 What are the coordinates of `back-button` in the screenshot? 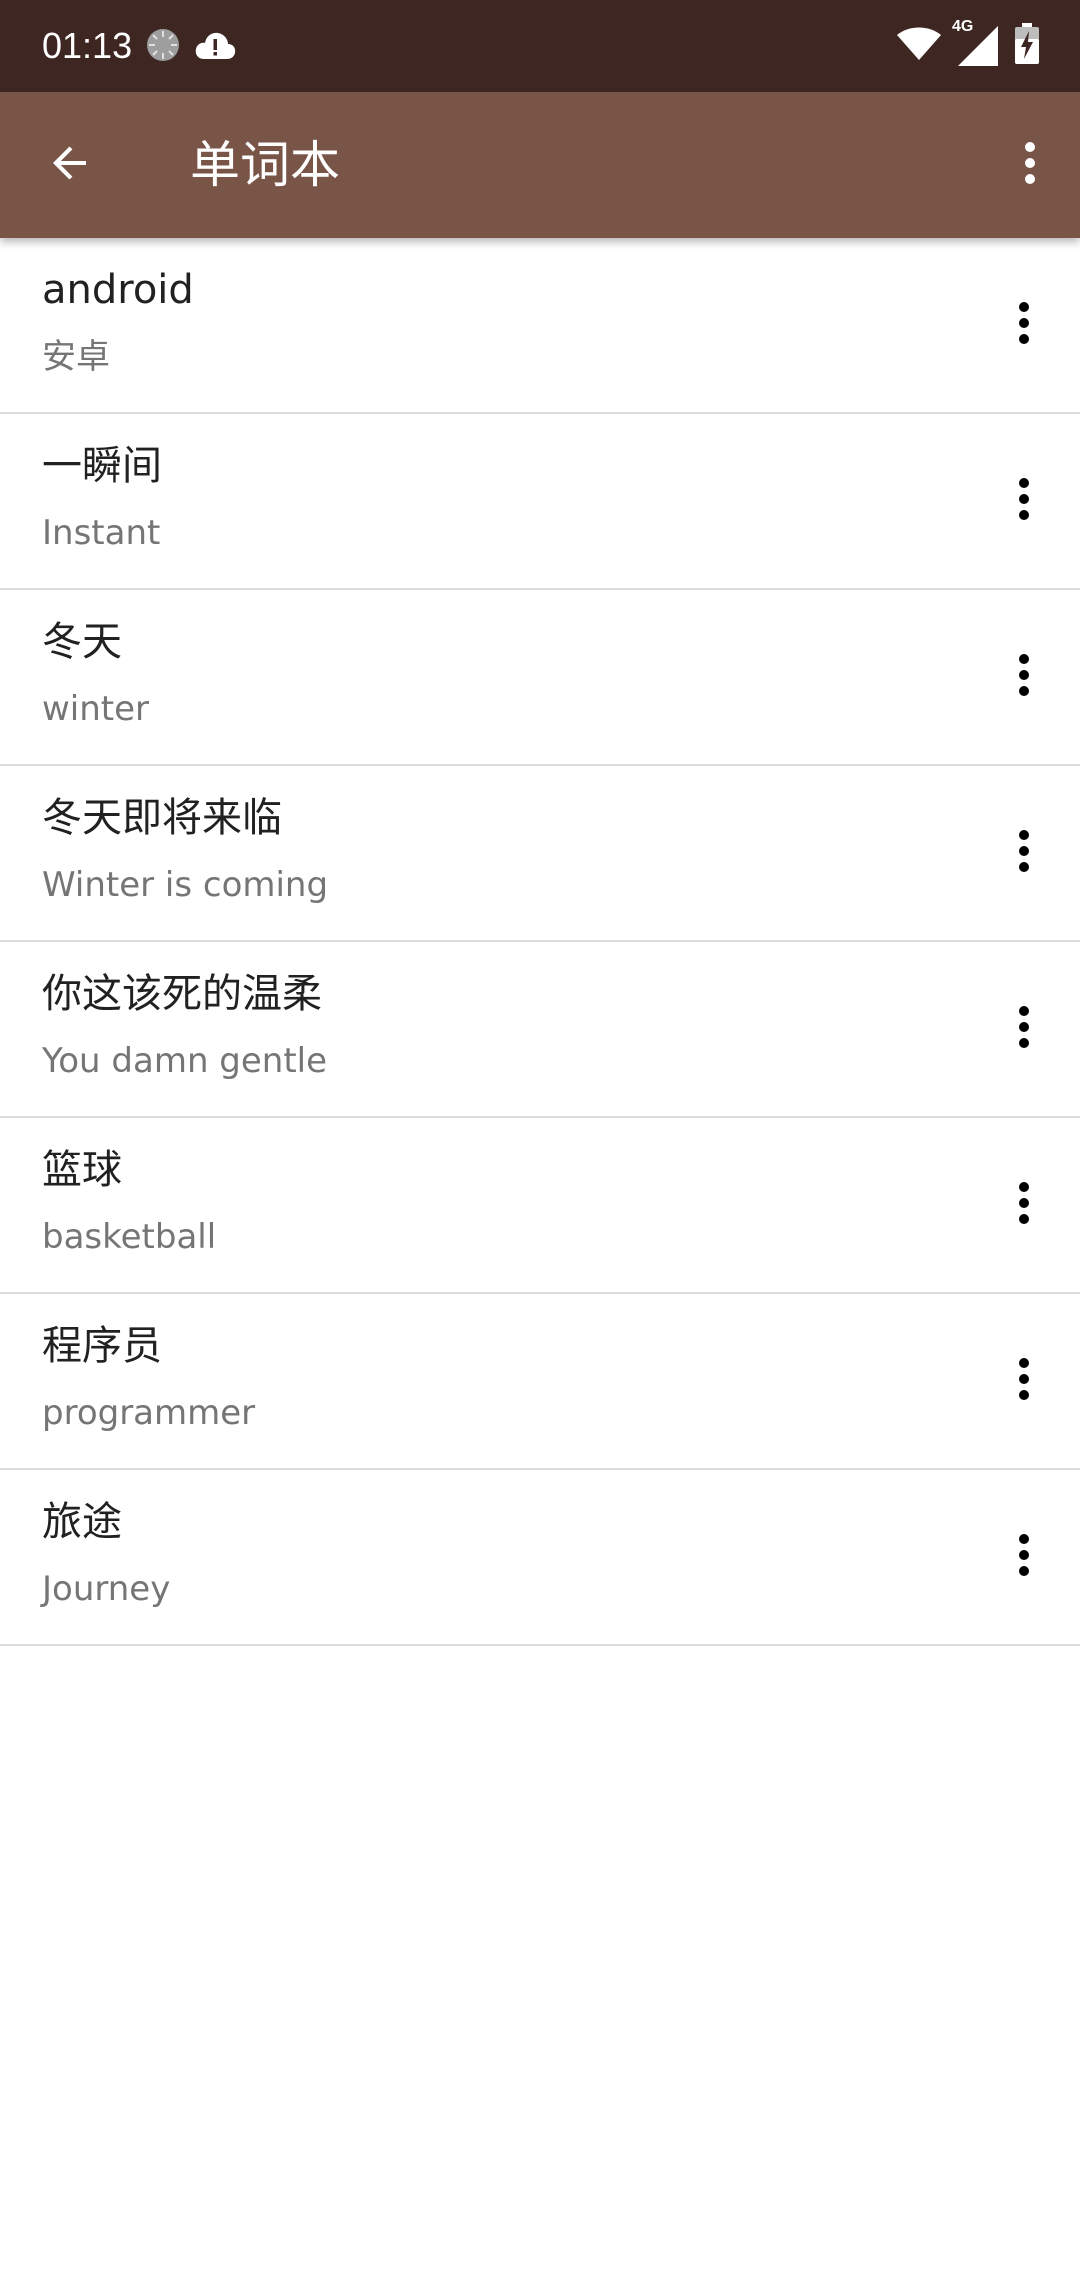 It's located at (70, 165).